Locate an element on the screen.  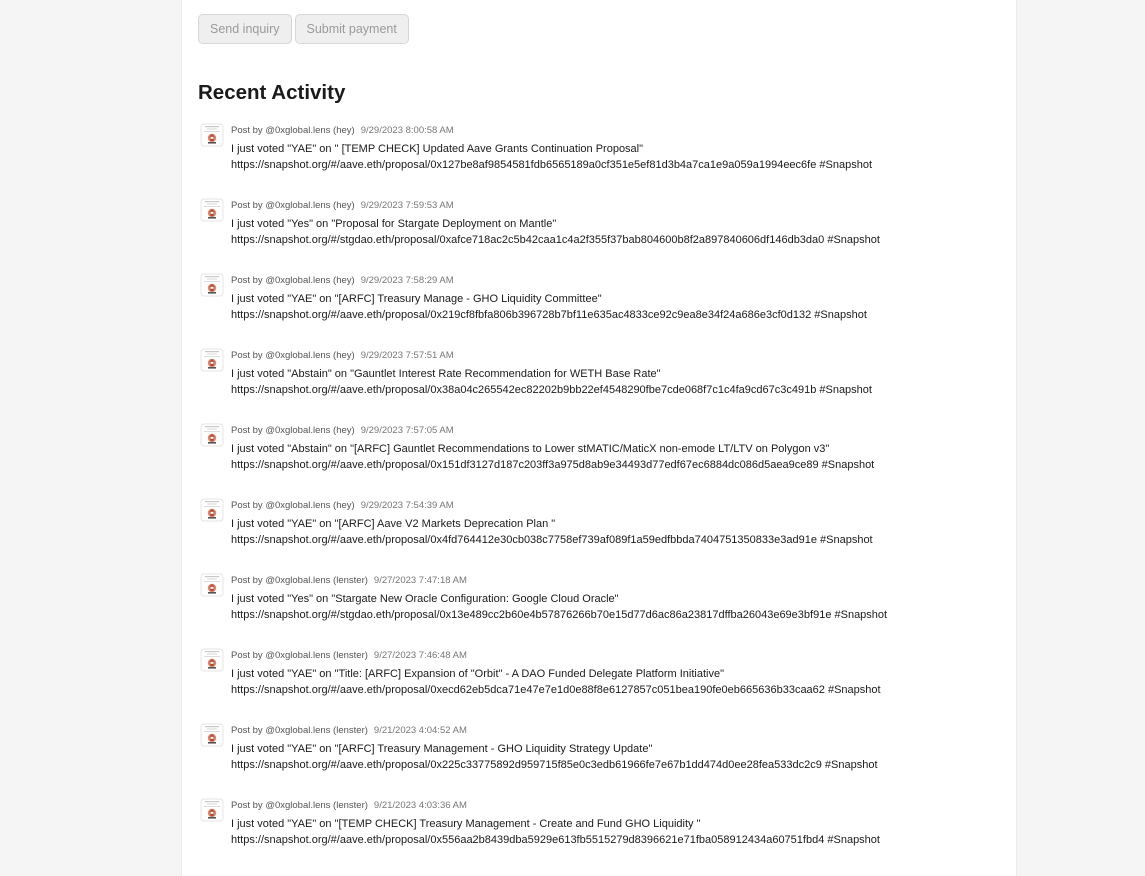
post-timestamp: 9/27/2023 7:47:18 AM is located at coordinates (420, 580).